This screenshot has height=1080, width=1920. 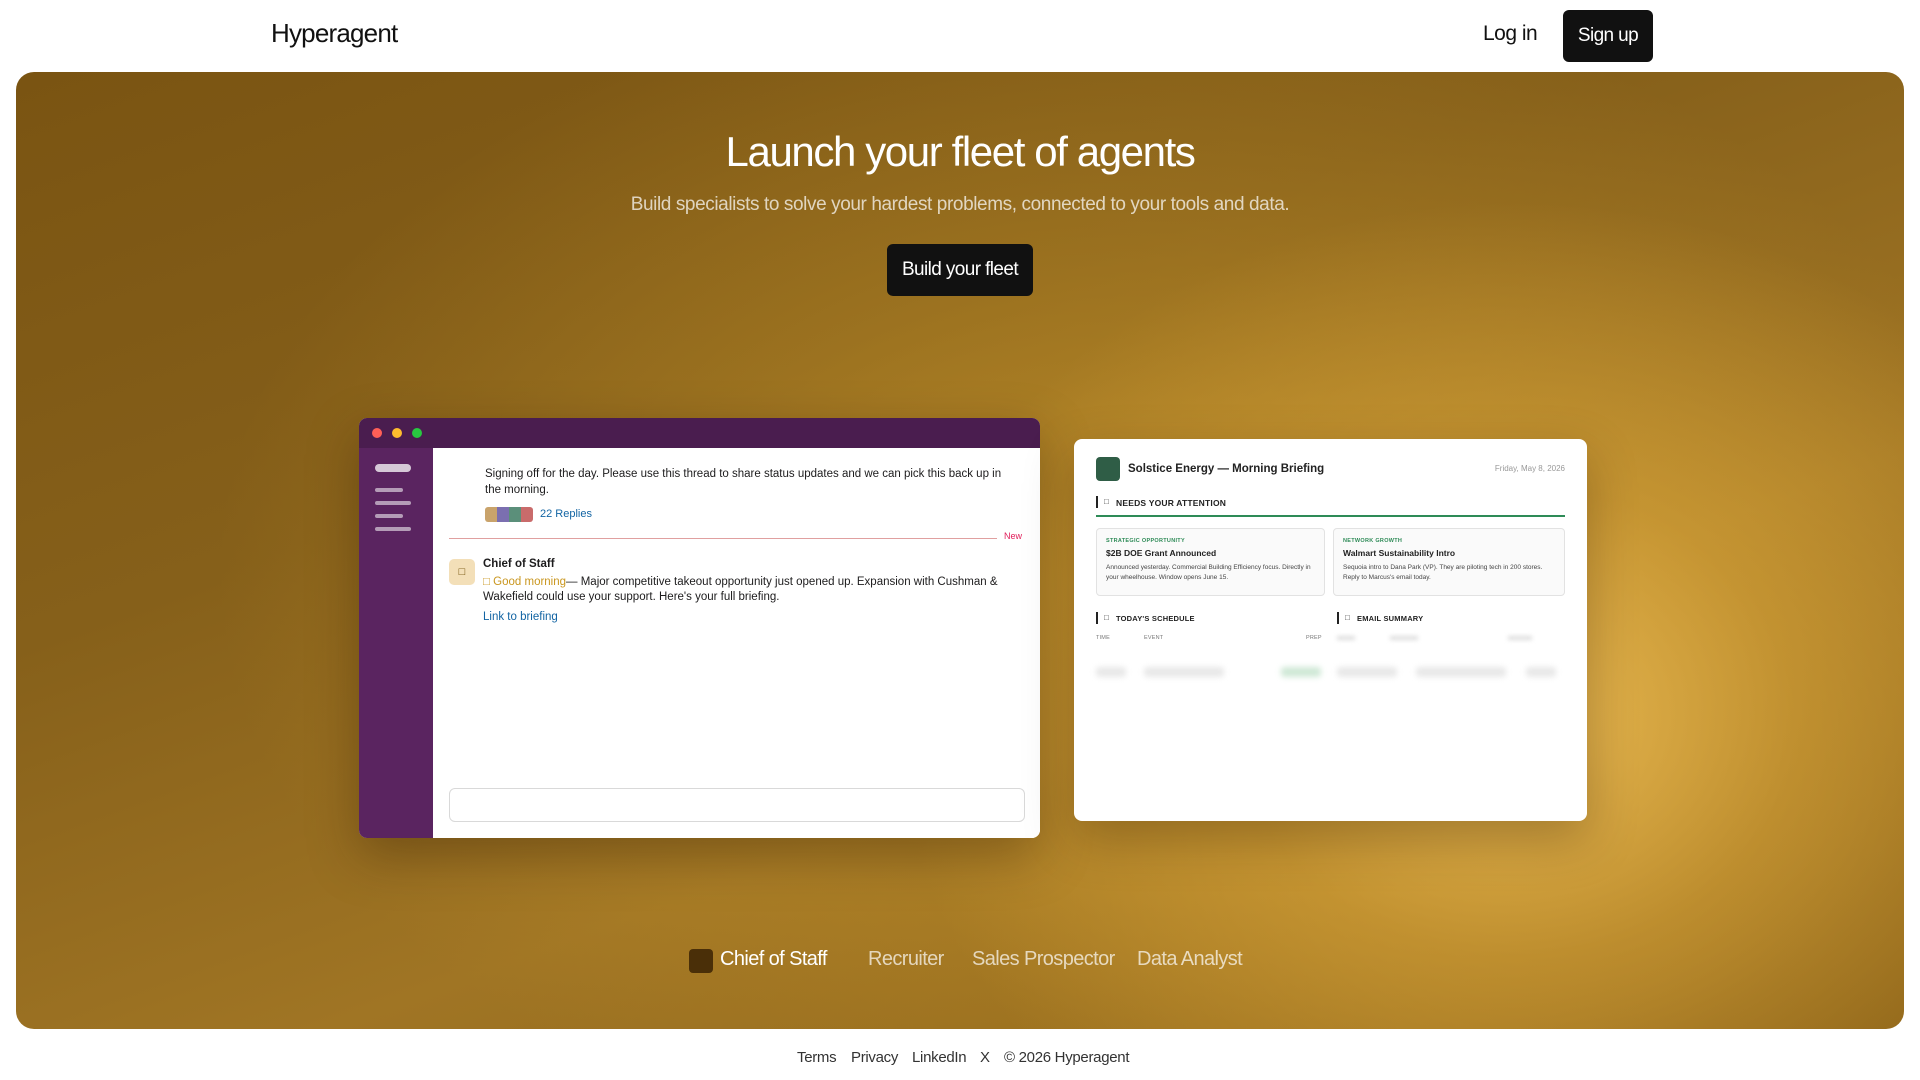 What do you see at coordinates (1067, 1057) in the screenshot?
I see `copyright: © 2026 Hyperagent` at bounding box center [1067, 1057].